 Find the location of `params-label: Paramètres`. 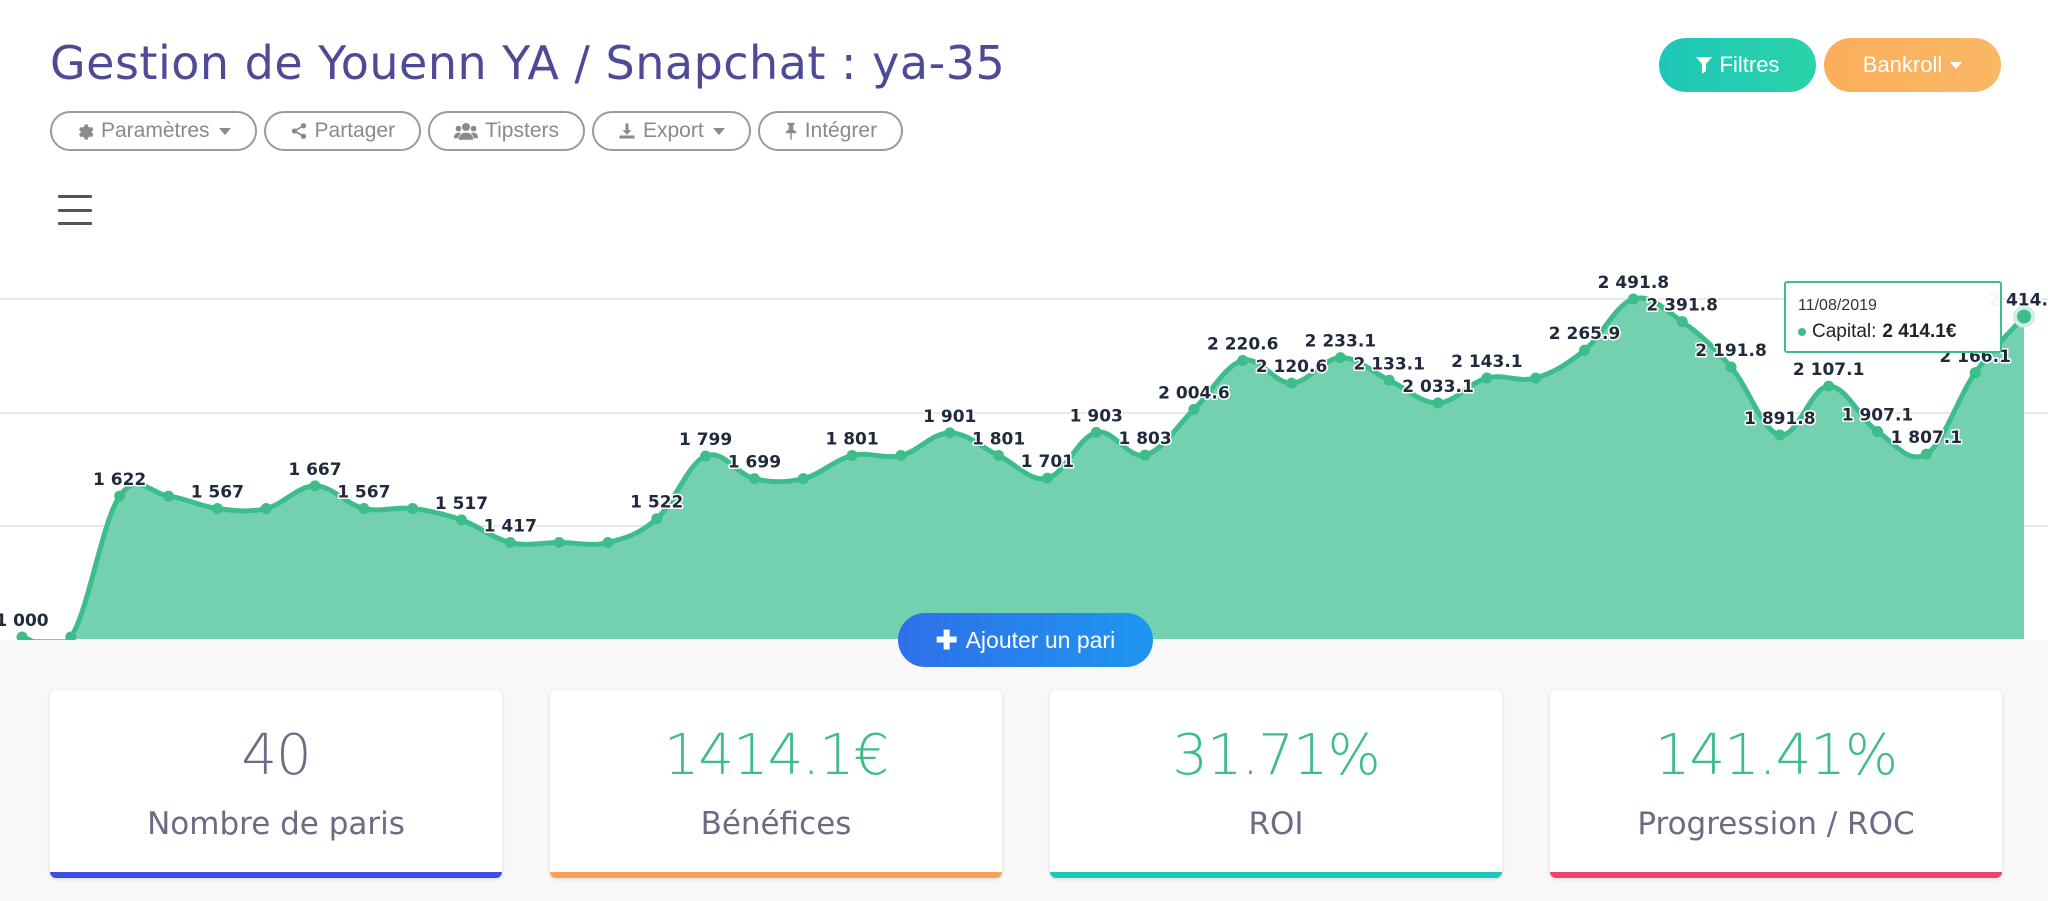

params-label: Paramètres is located at coordinates (155, 130).